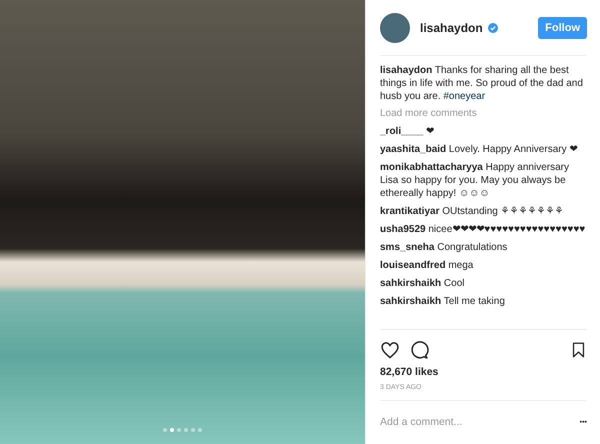  What do you see at coordinates (444, 247) in the screenshot?
I see `comment: sms_sneha Congratulations` at bounding box center [444, 247].